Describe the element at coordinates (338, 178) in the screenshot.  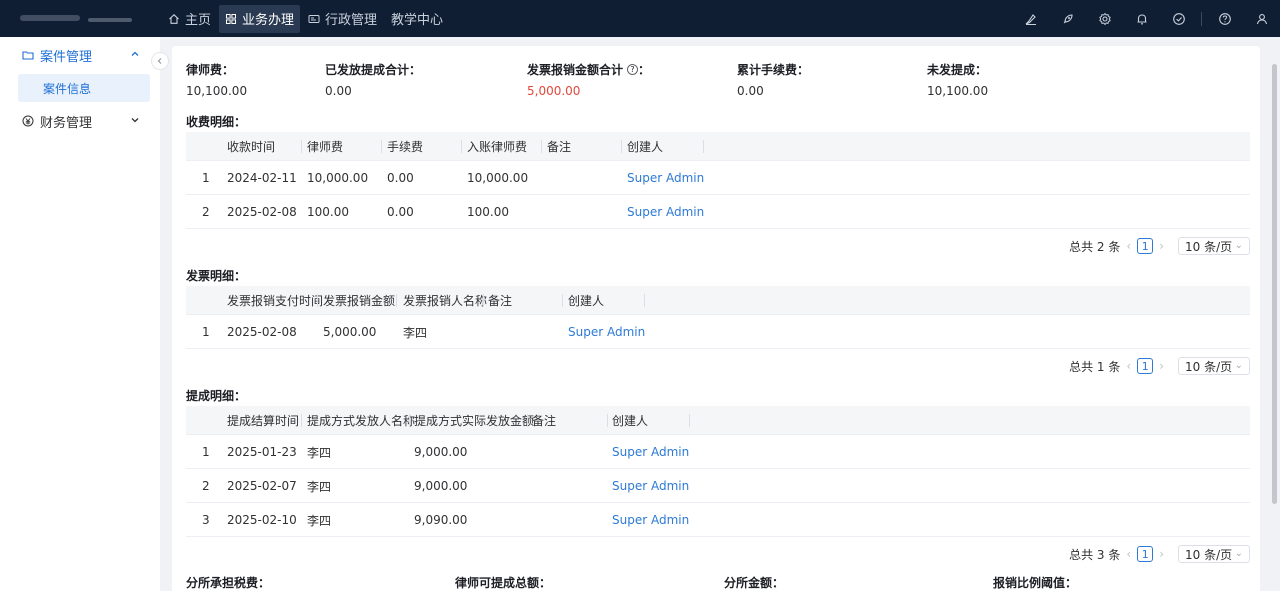
I see `table-cell: 10,000.00` at that location.